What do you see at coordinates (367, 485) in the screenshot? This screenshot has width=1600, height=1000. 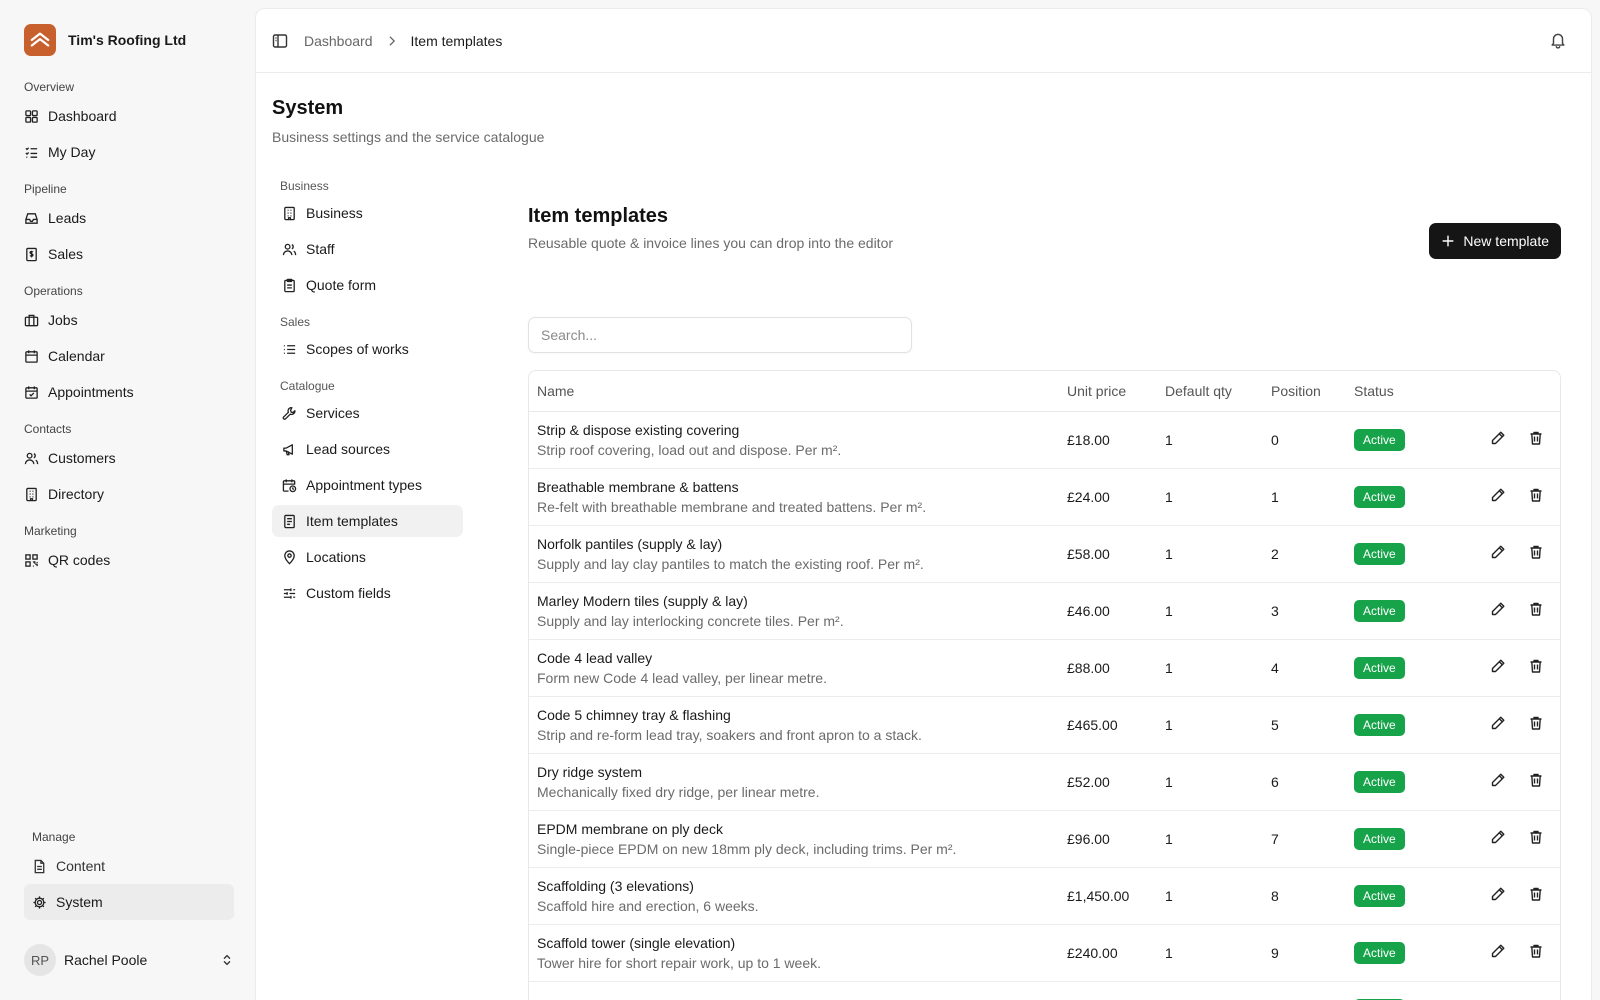 I see `subnav-item-appointment-types: Appointment types` at bounding box center [367, 485].